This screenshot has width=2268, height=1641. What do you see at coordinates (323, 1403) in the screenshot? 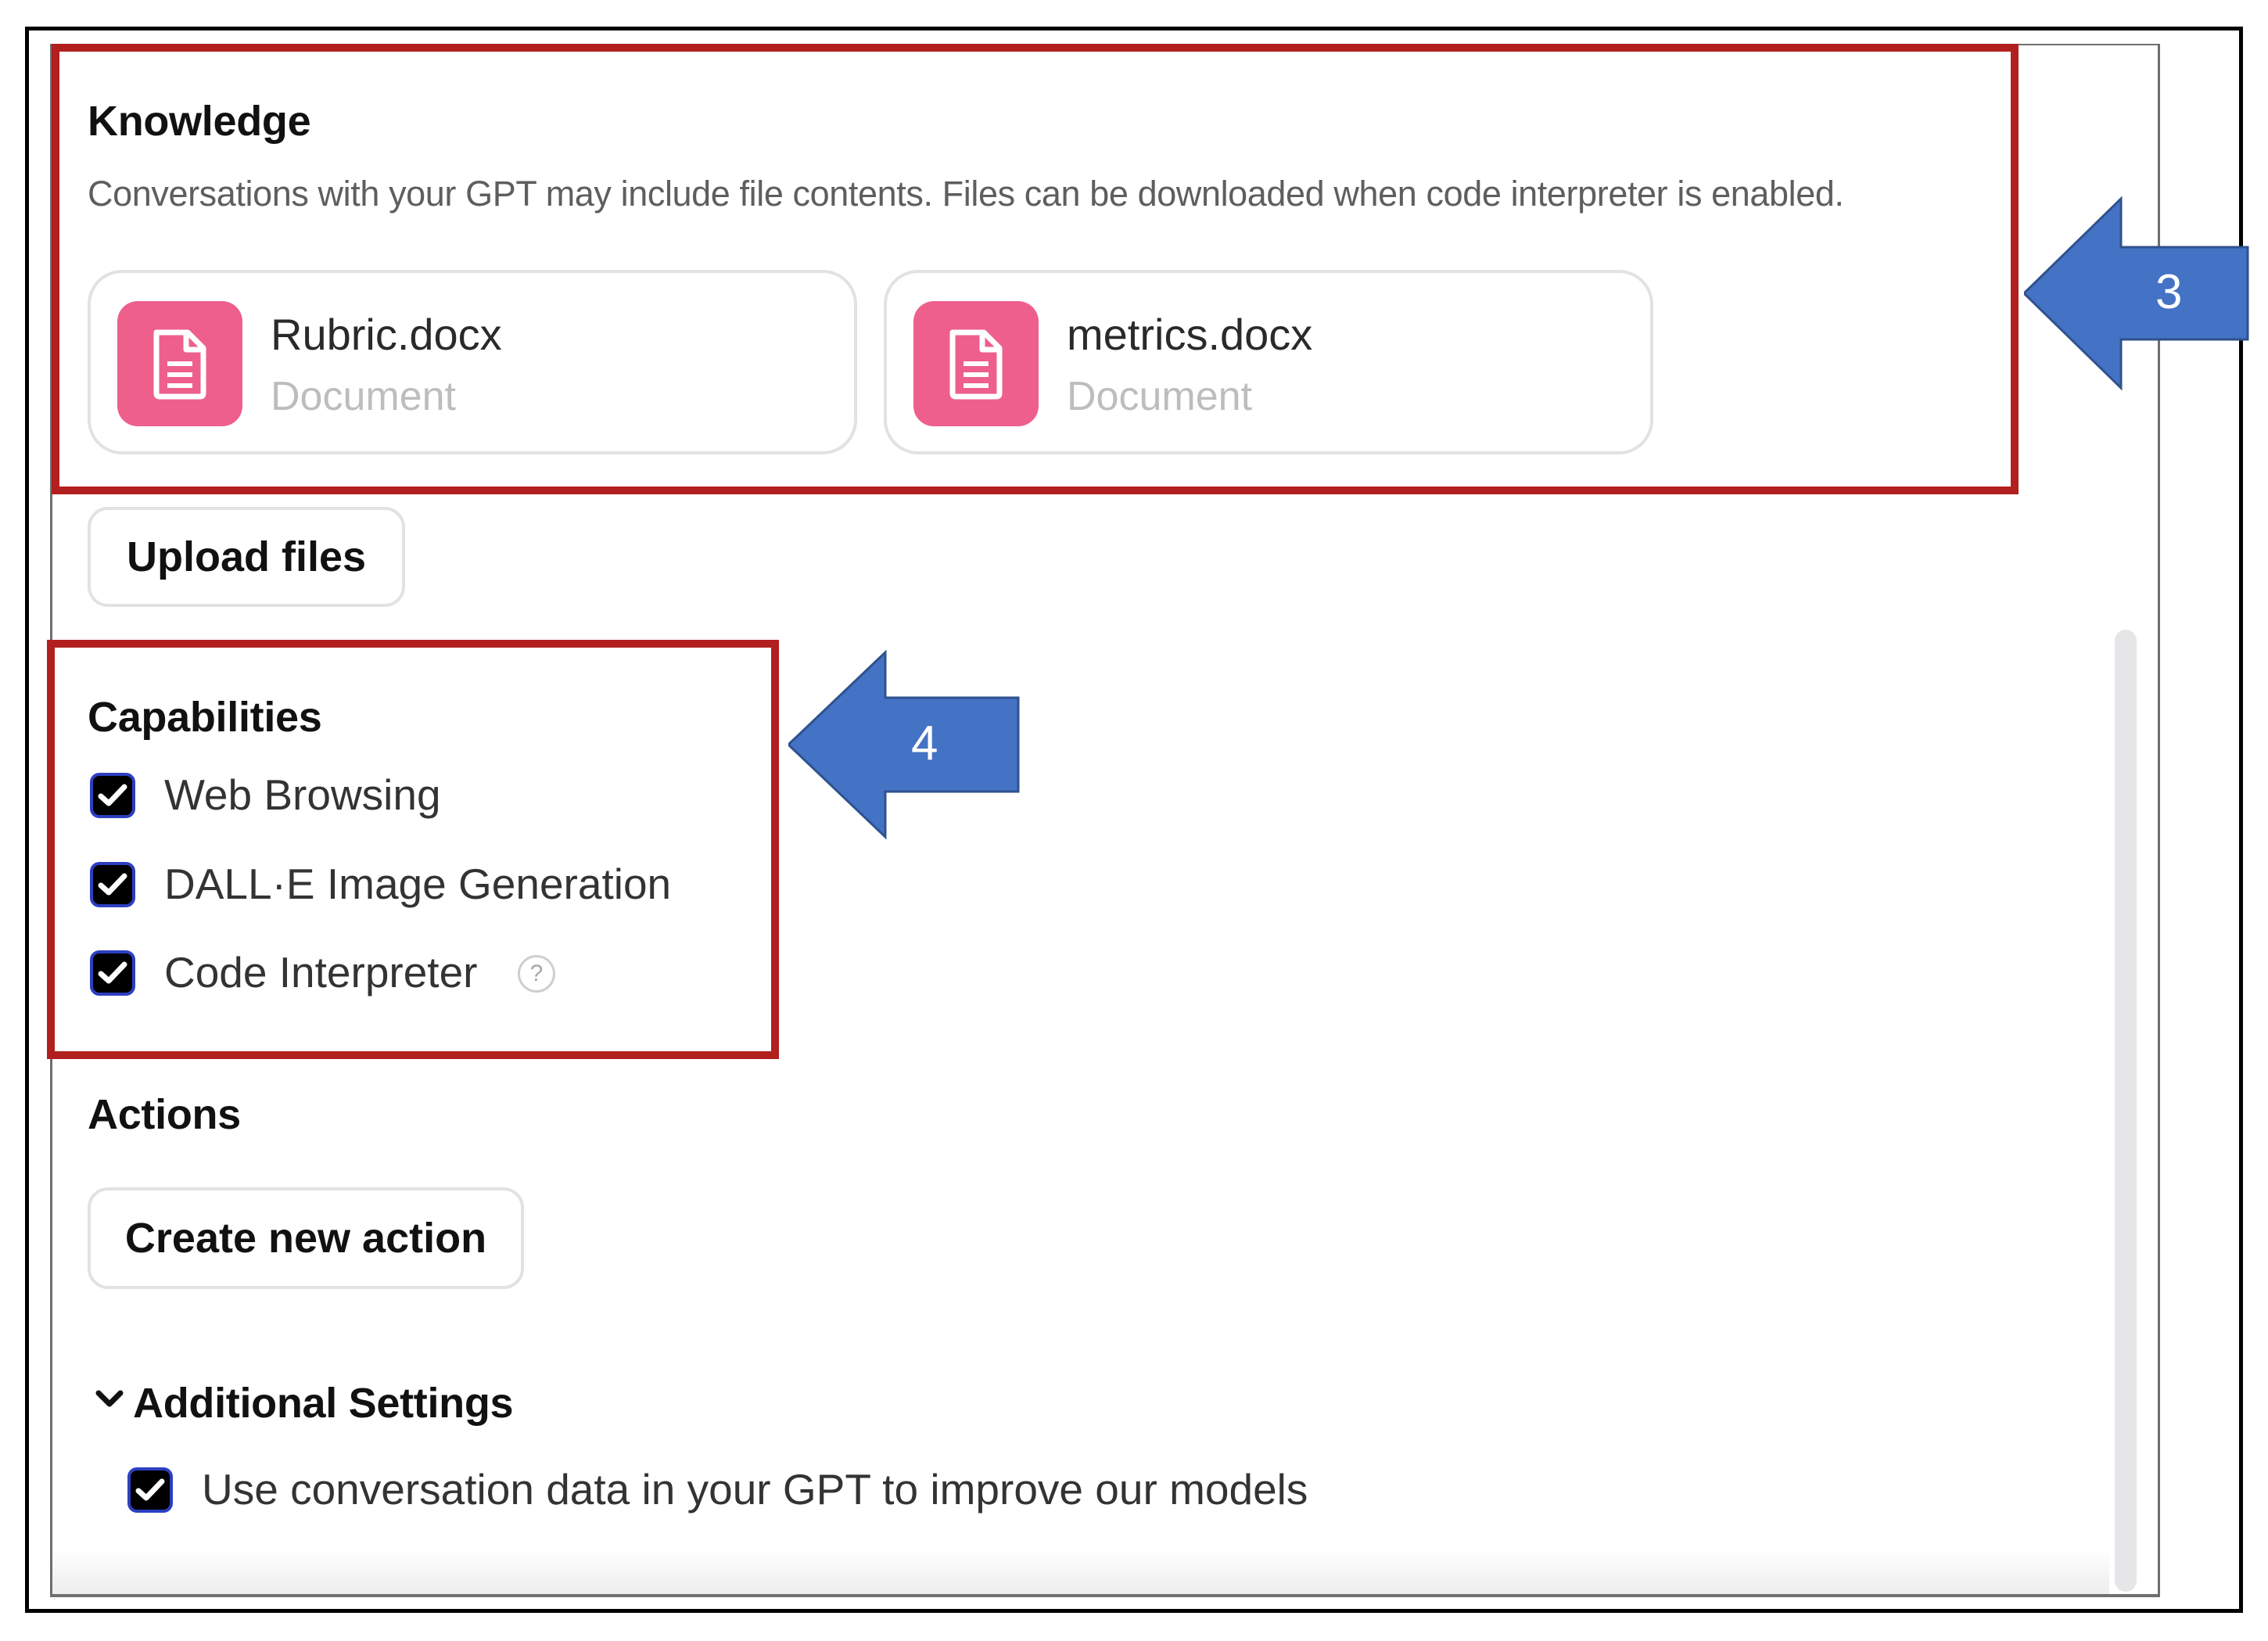
I see `additional-settings-heading: Additional Settings` at bounding box center [323, 1403].